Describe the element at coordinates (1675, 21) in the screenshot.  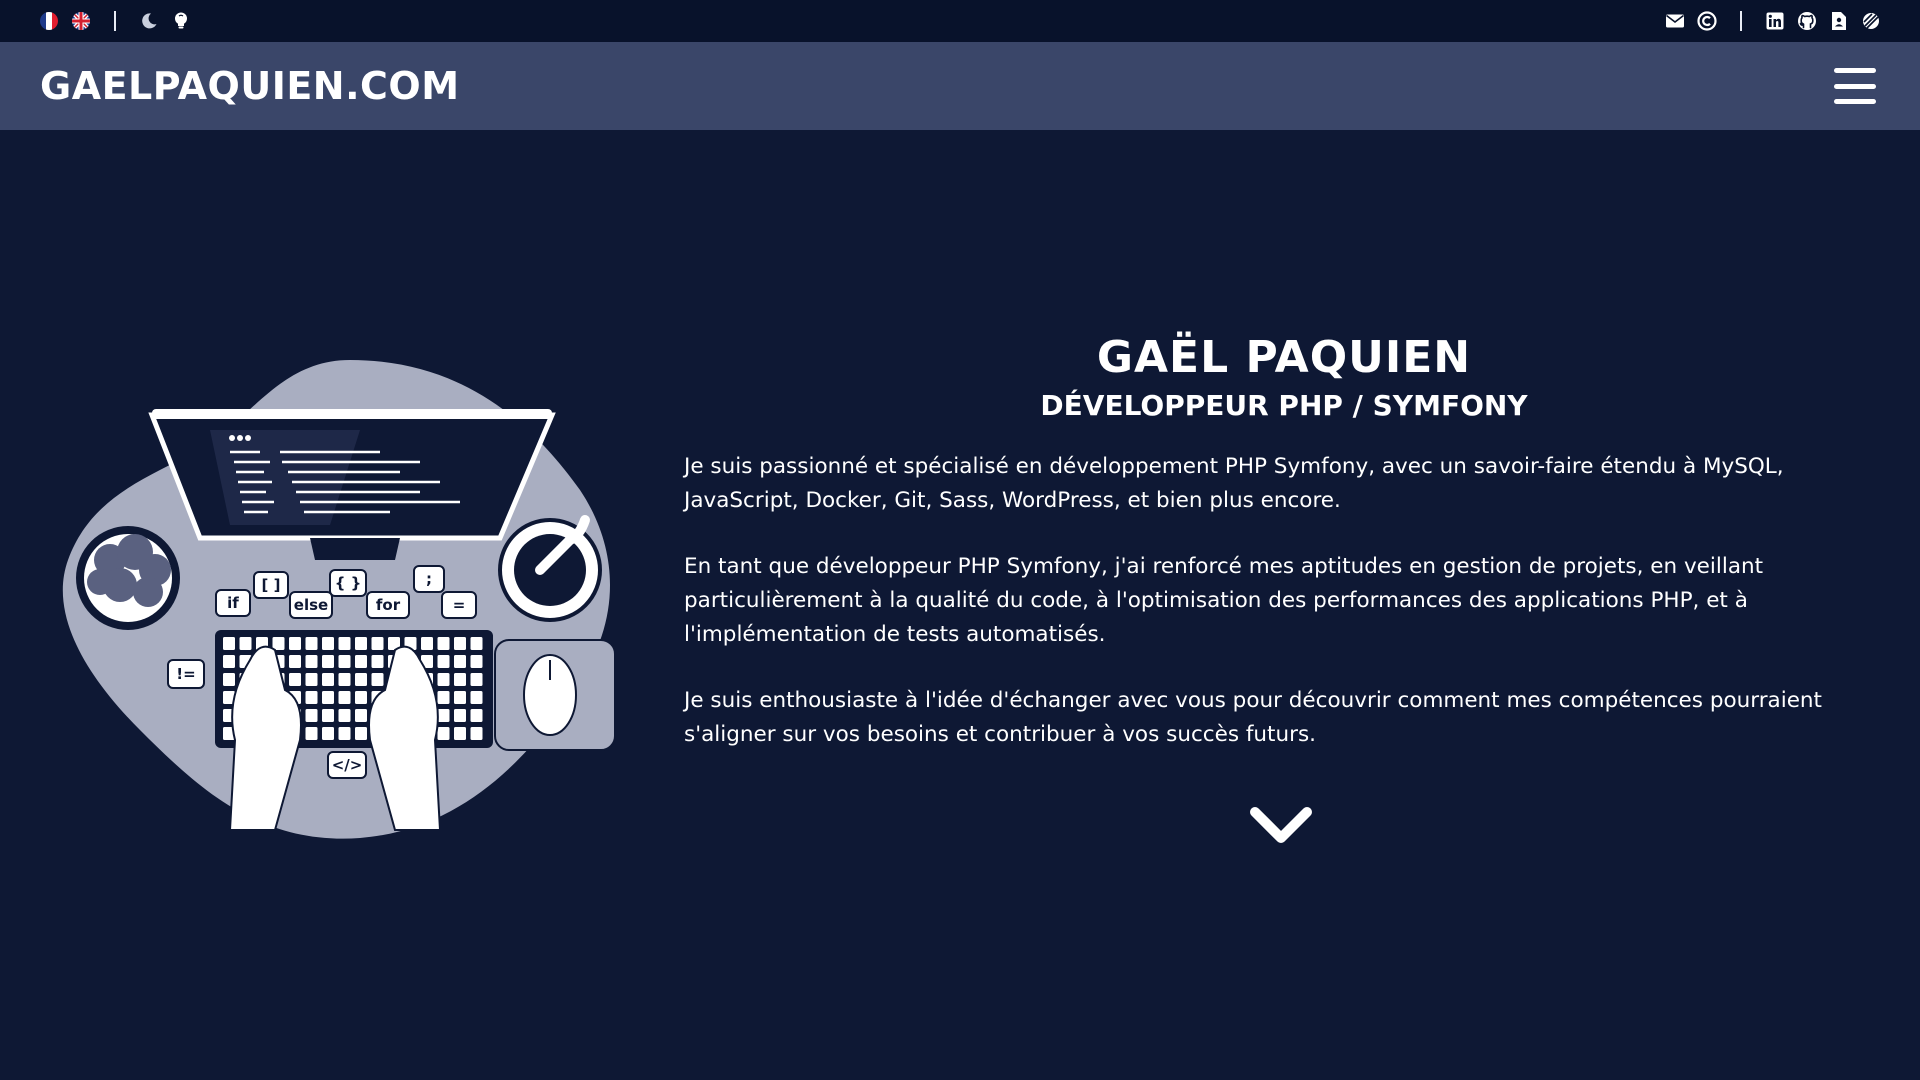
I see `envelope-icon` at that location.